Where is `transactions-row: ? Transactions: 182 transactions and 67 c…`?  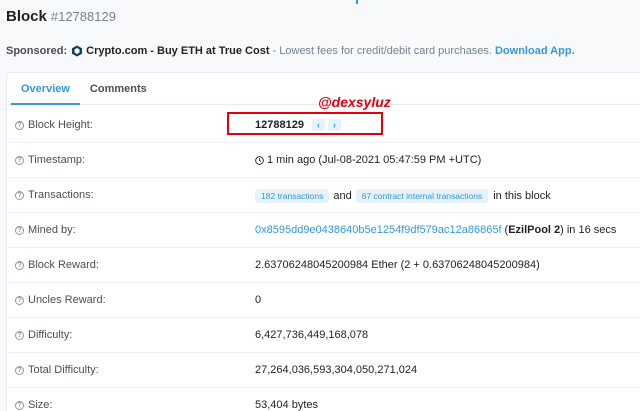 transactions-row: ? Transactions: 182 transactions and 67 c… is located at coordinates (323, 195).